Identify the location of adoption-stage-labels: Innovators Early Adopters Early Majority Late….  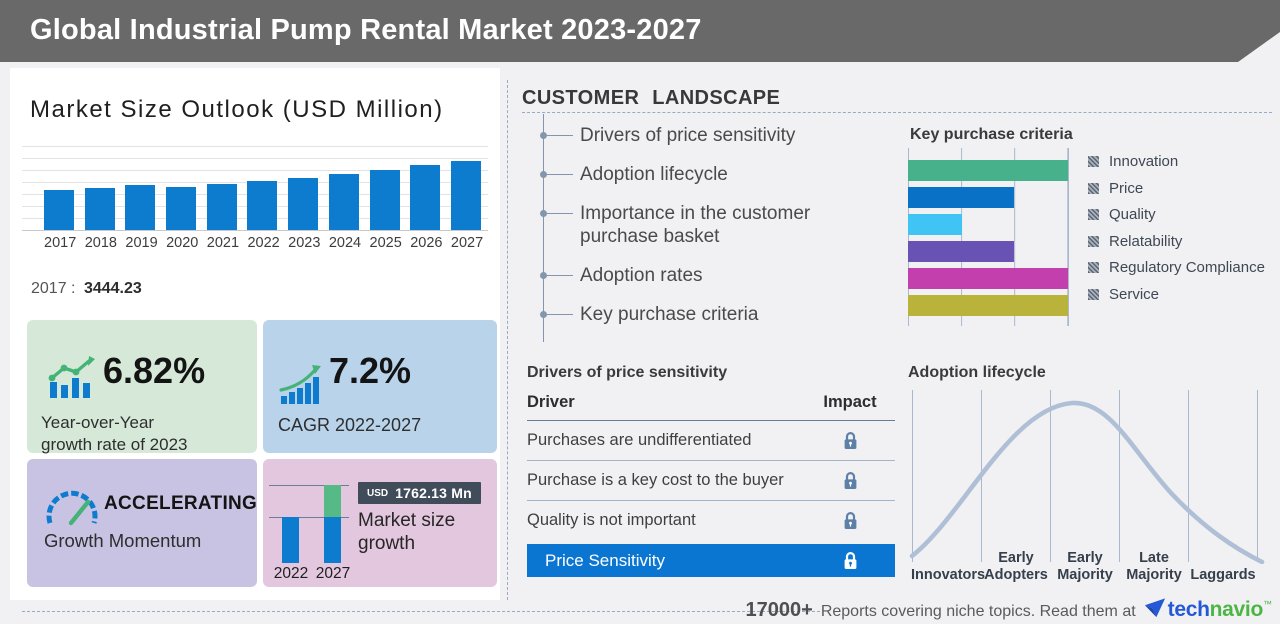
(1089, 561).